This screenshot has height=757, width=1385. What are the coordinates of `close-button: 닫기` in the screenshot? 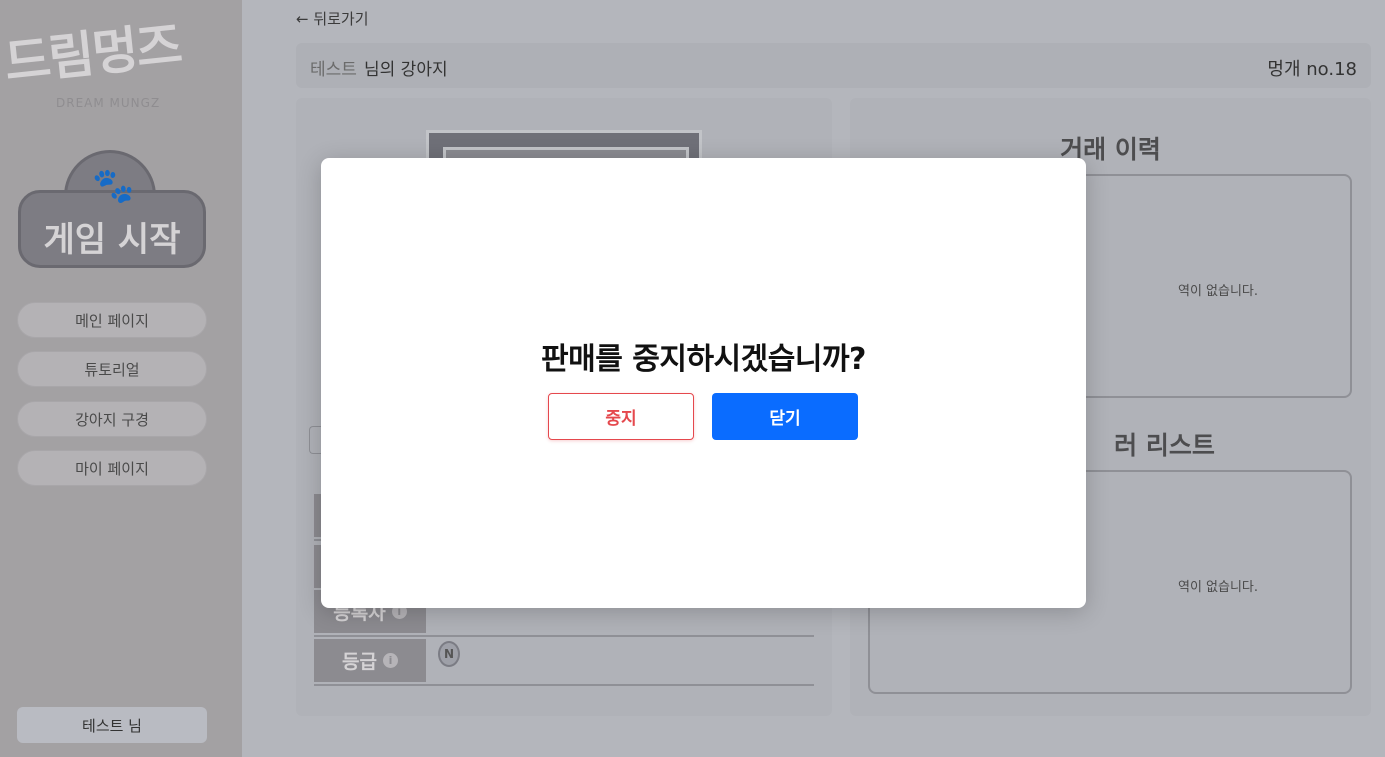 It's located at (785, 416).